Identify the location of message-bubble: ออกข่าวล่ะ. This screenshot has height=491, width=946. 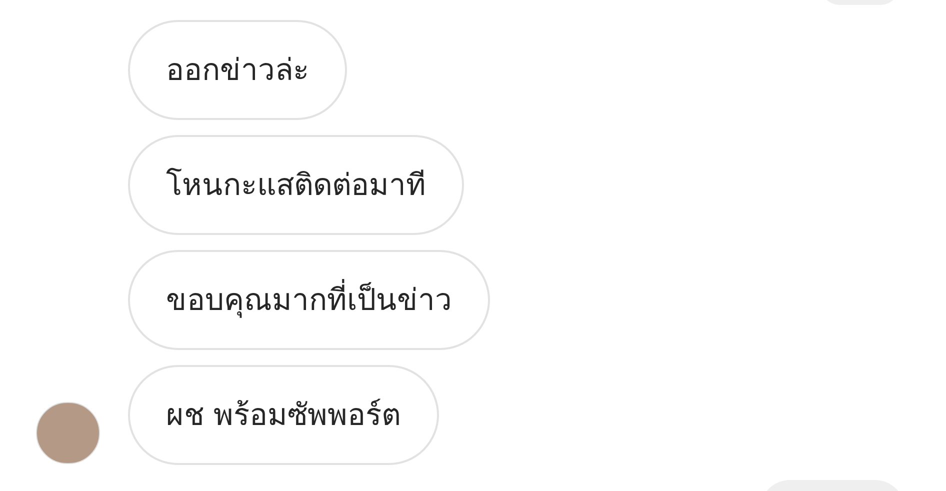
(237, 70).